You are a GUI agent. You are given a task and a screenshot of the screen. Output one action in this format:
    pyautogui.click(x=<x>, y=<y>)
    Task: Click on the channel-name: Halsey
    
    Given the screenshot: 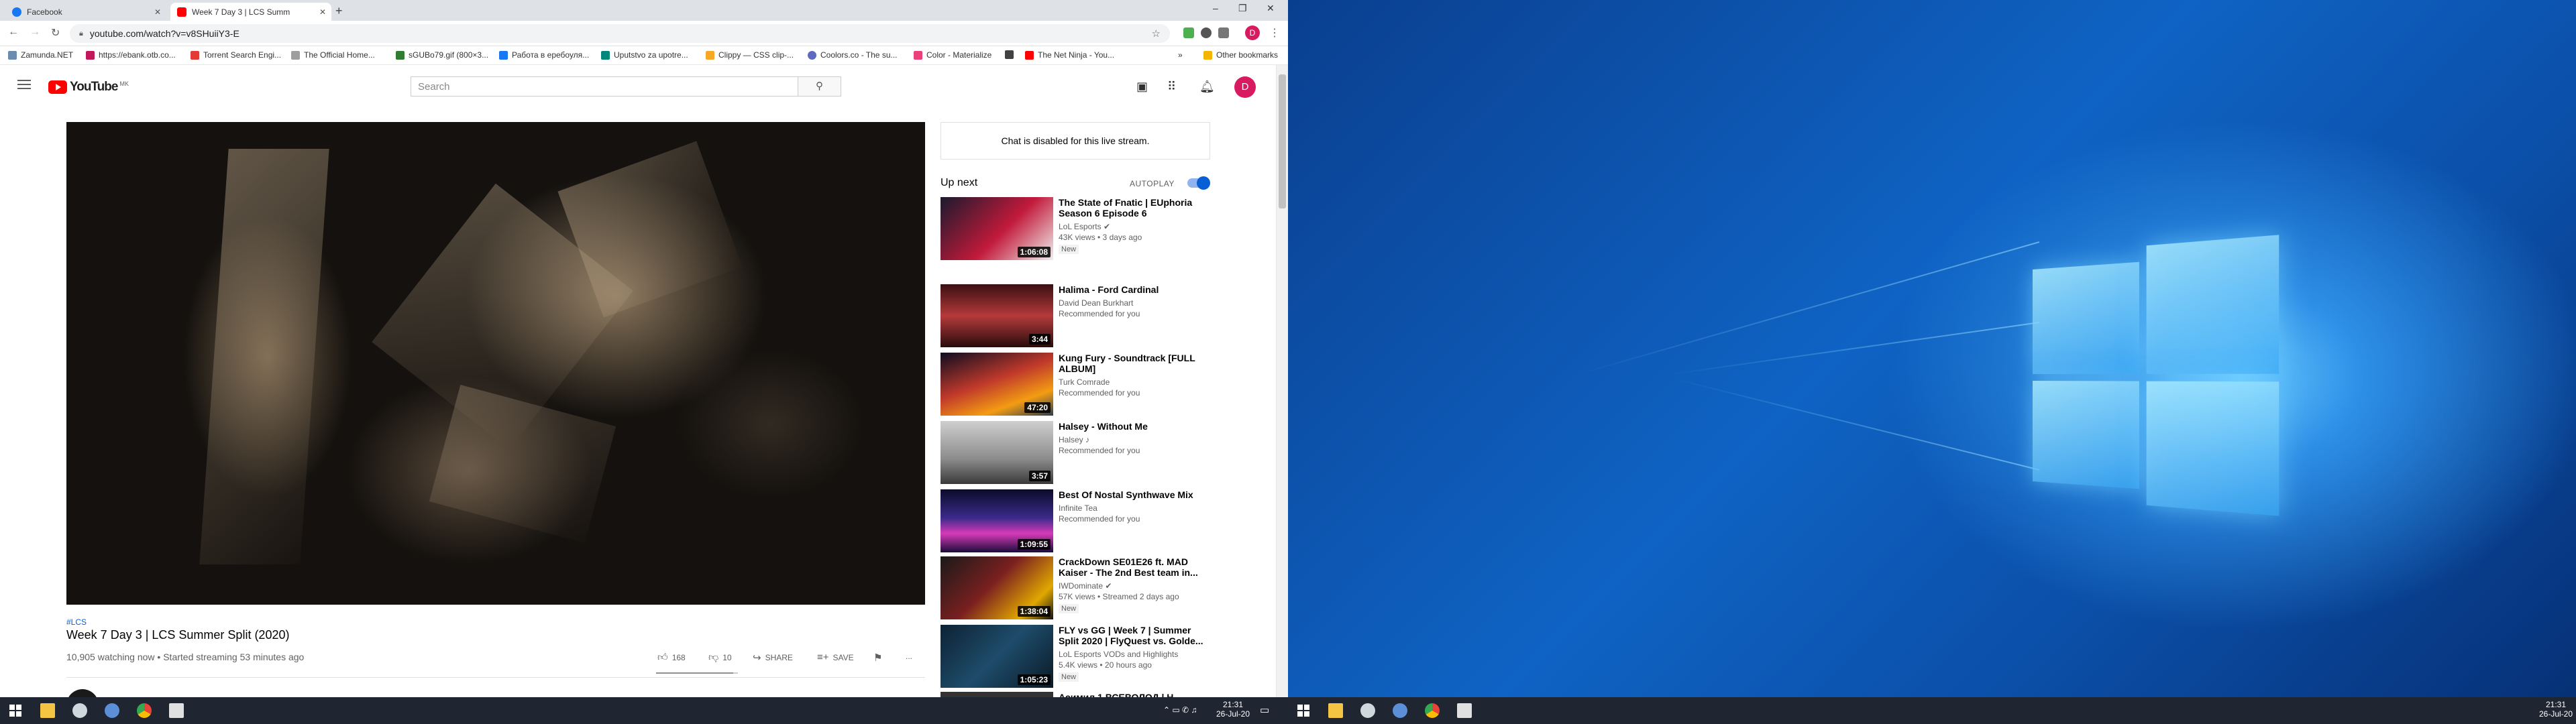 What is the action you would take?
    pyautogui.click(x=1071, y=439)
    